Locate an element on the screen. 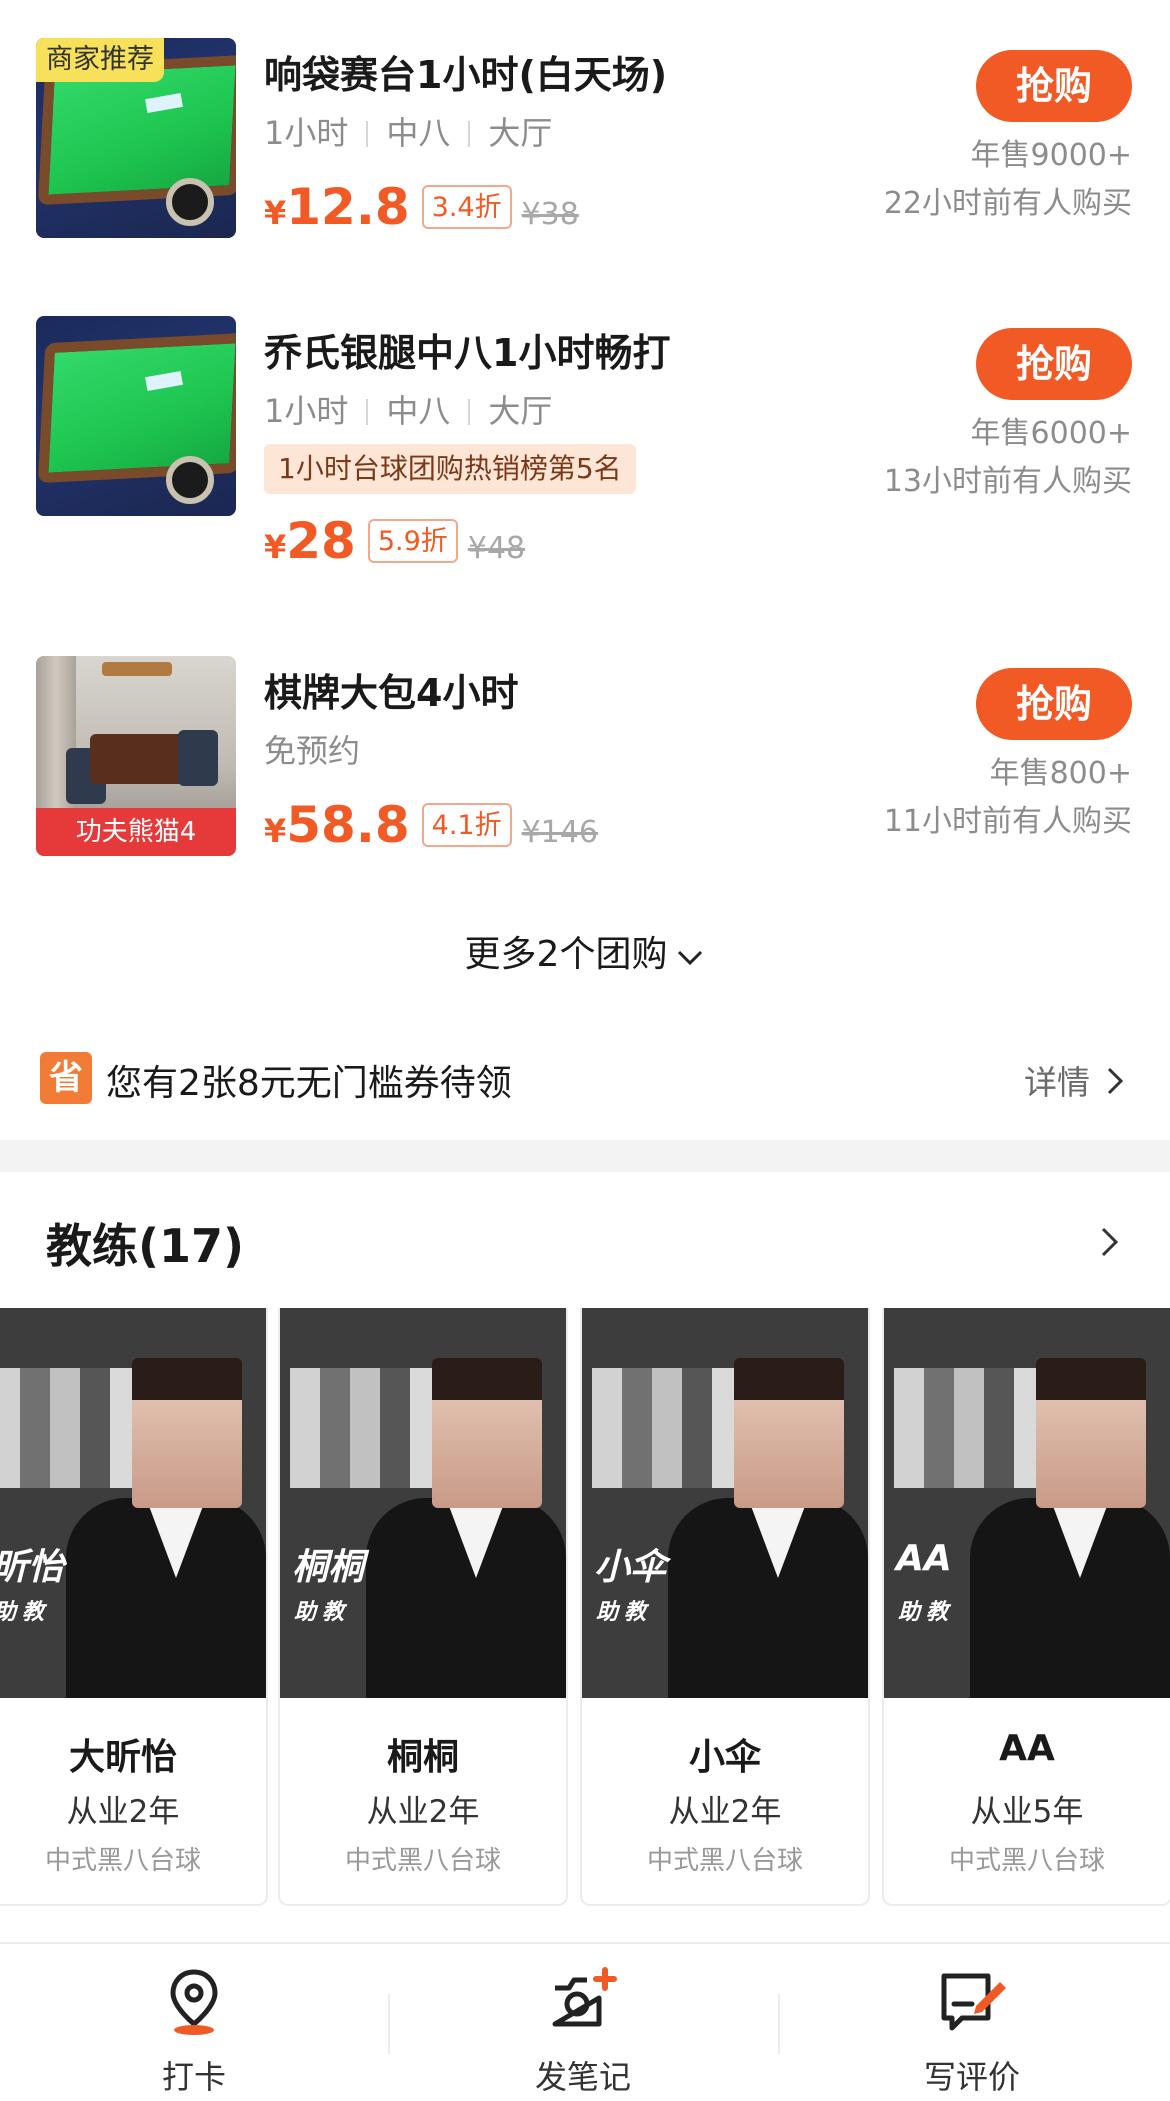  coach-name: 小伞 is located at coordinates (724, 1757).